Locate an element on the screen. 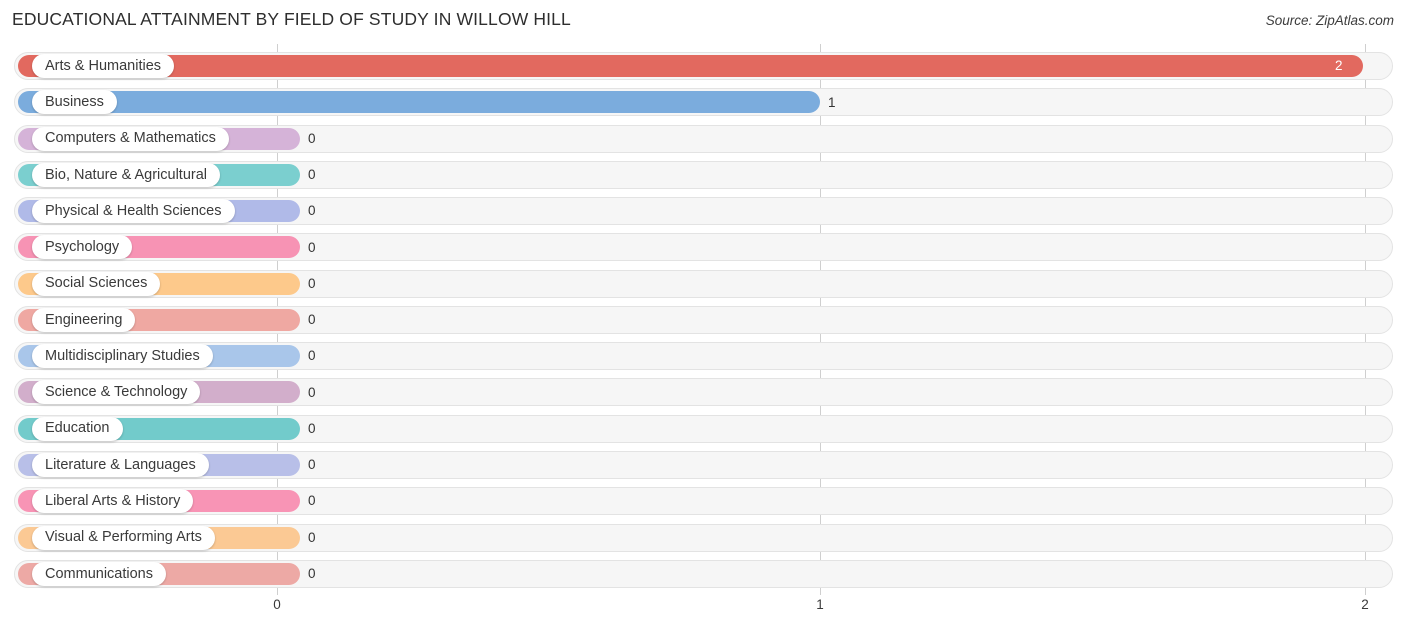  bar-label-pill: Business is located at coordinates (74, 102).